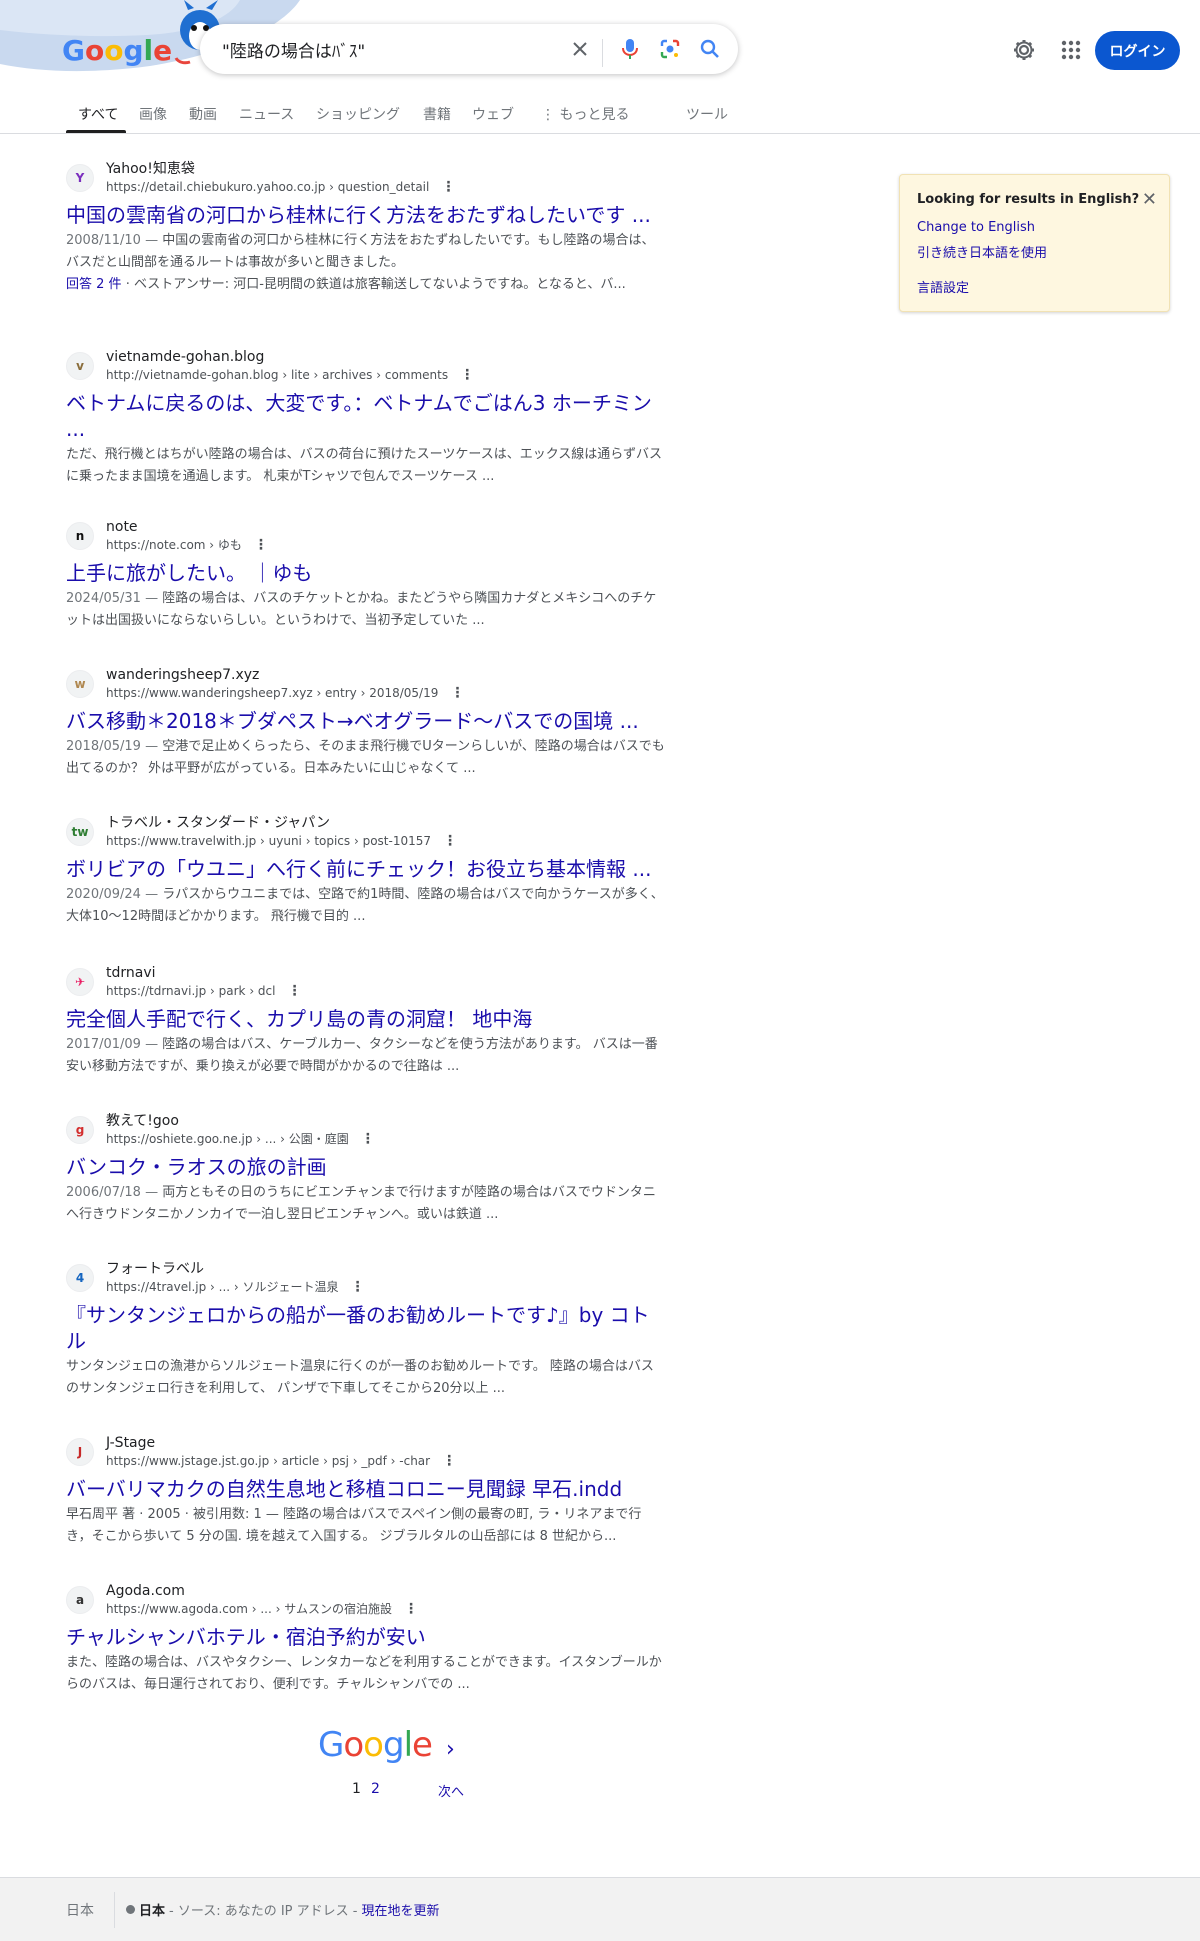  Describe the element at coordinates (1137, 50) in the screenshot. I see `login-button: ログイン` at that location.